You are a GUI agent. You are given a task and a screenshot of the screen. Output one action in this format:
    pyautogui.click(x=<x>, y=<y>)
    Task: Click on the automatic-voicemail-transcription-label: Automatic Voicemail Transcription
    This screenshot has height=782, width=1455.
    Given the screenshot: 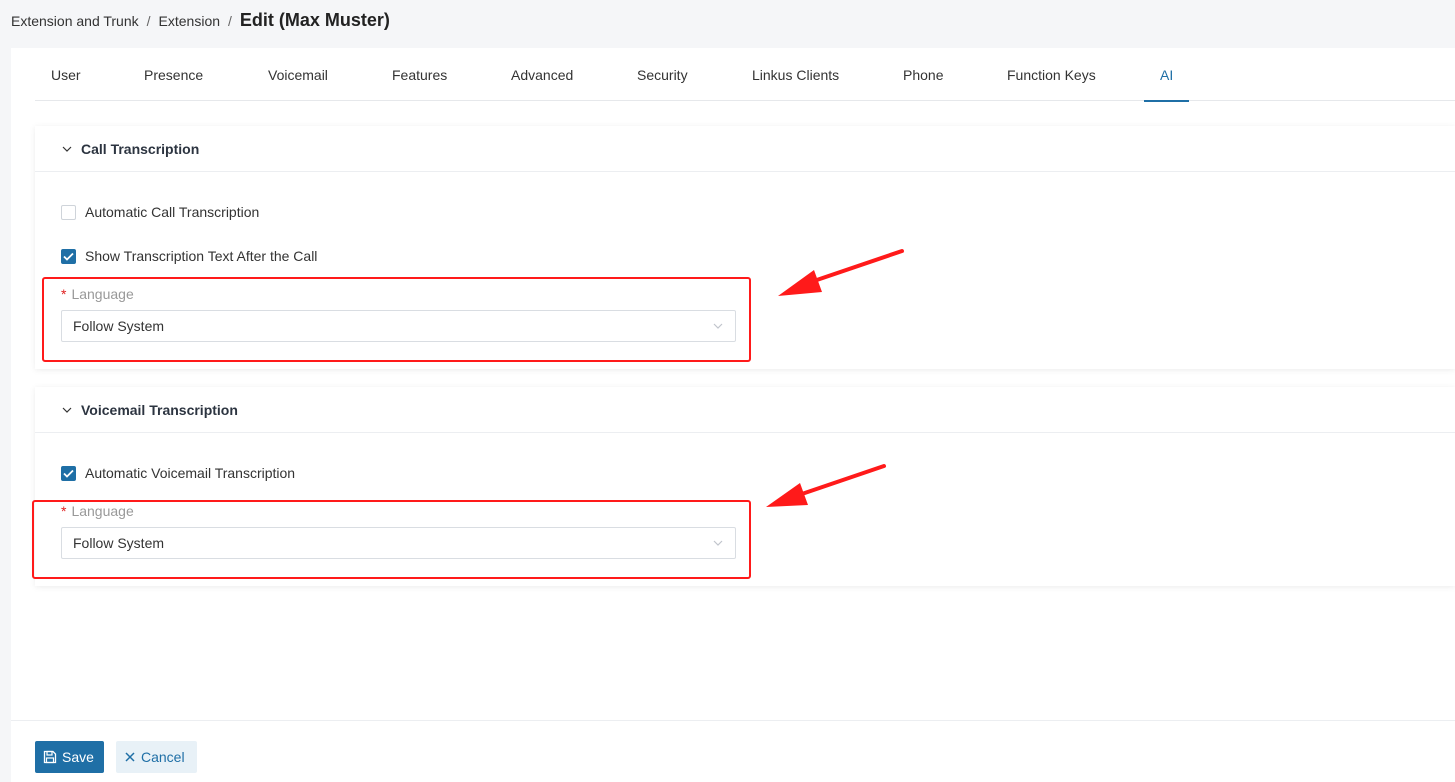 What is the action you would take?
    pyautogui.click(x=190, y=473)
    